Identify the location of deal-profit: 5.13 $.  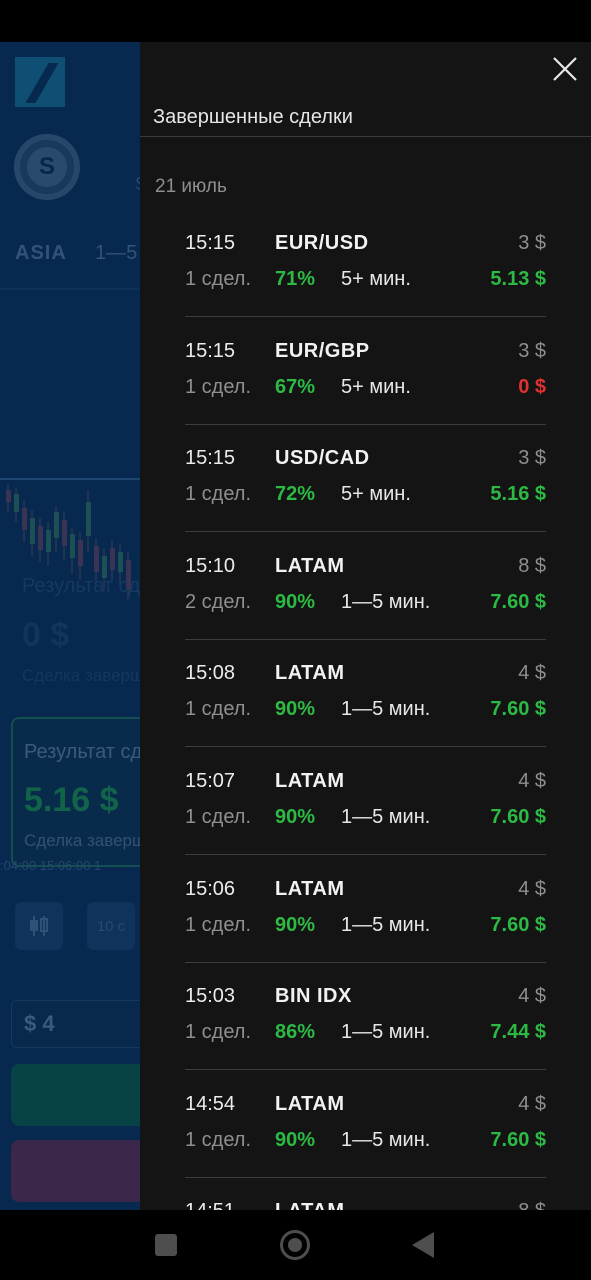
(518, 279).